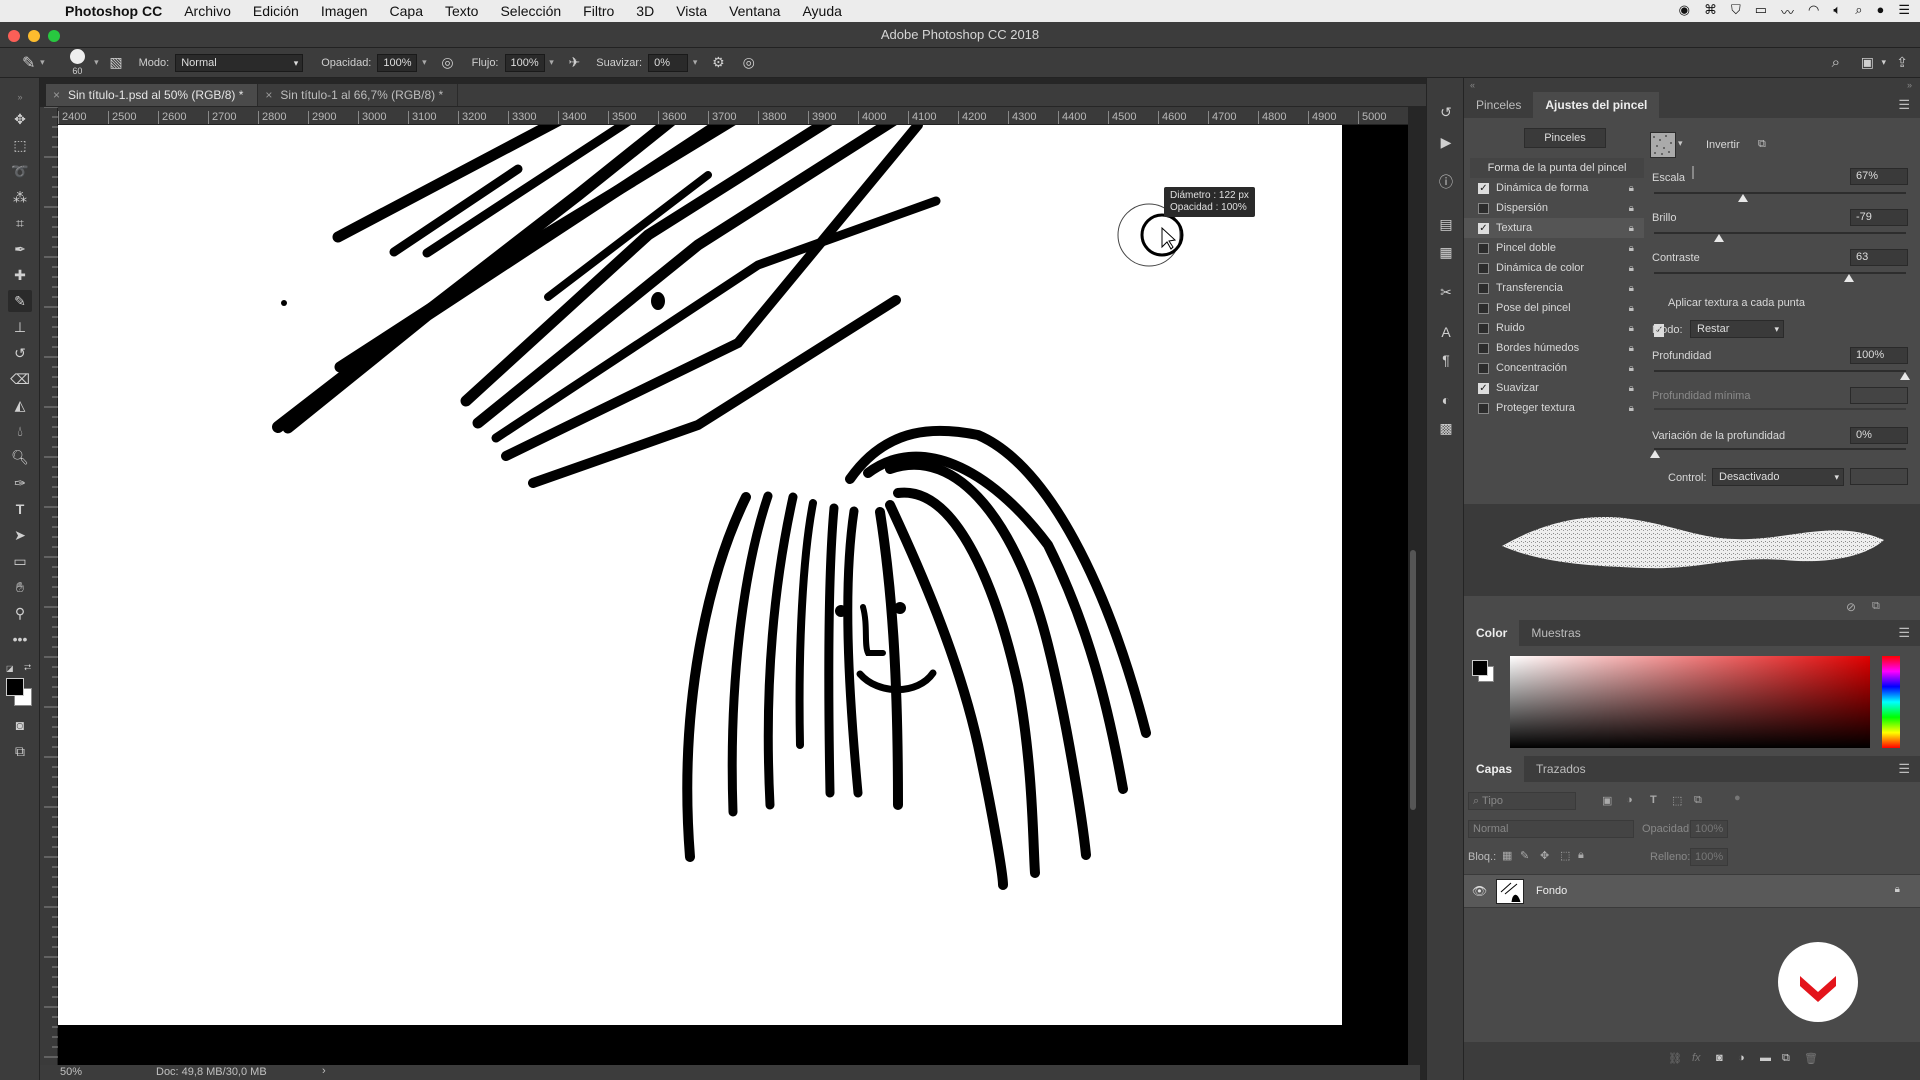 The image size is (1920, 1080). I want to click on share-icon: ⇪, so click(1902, 62).